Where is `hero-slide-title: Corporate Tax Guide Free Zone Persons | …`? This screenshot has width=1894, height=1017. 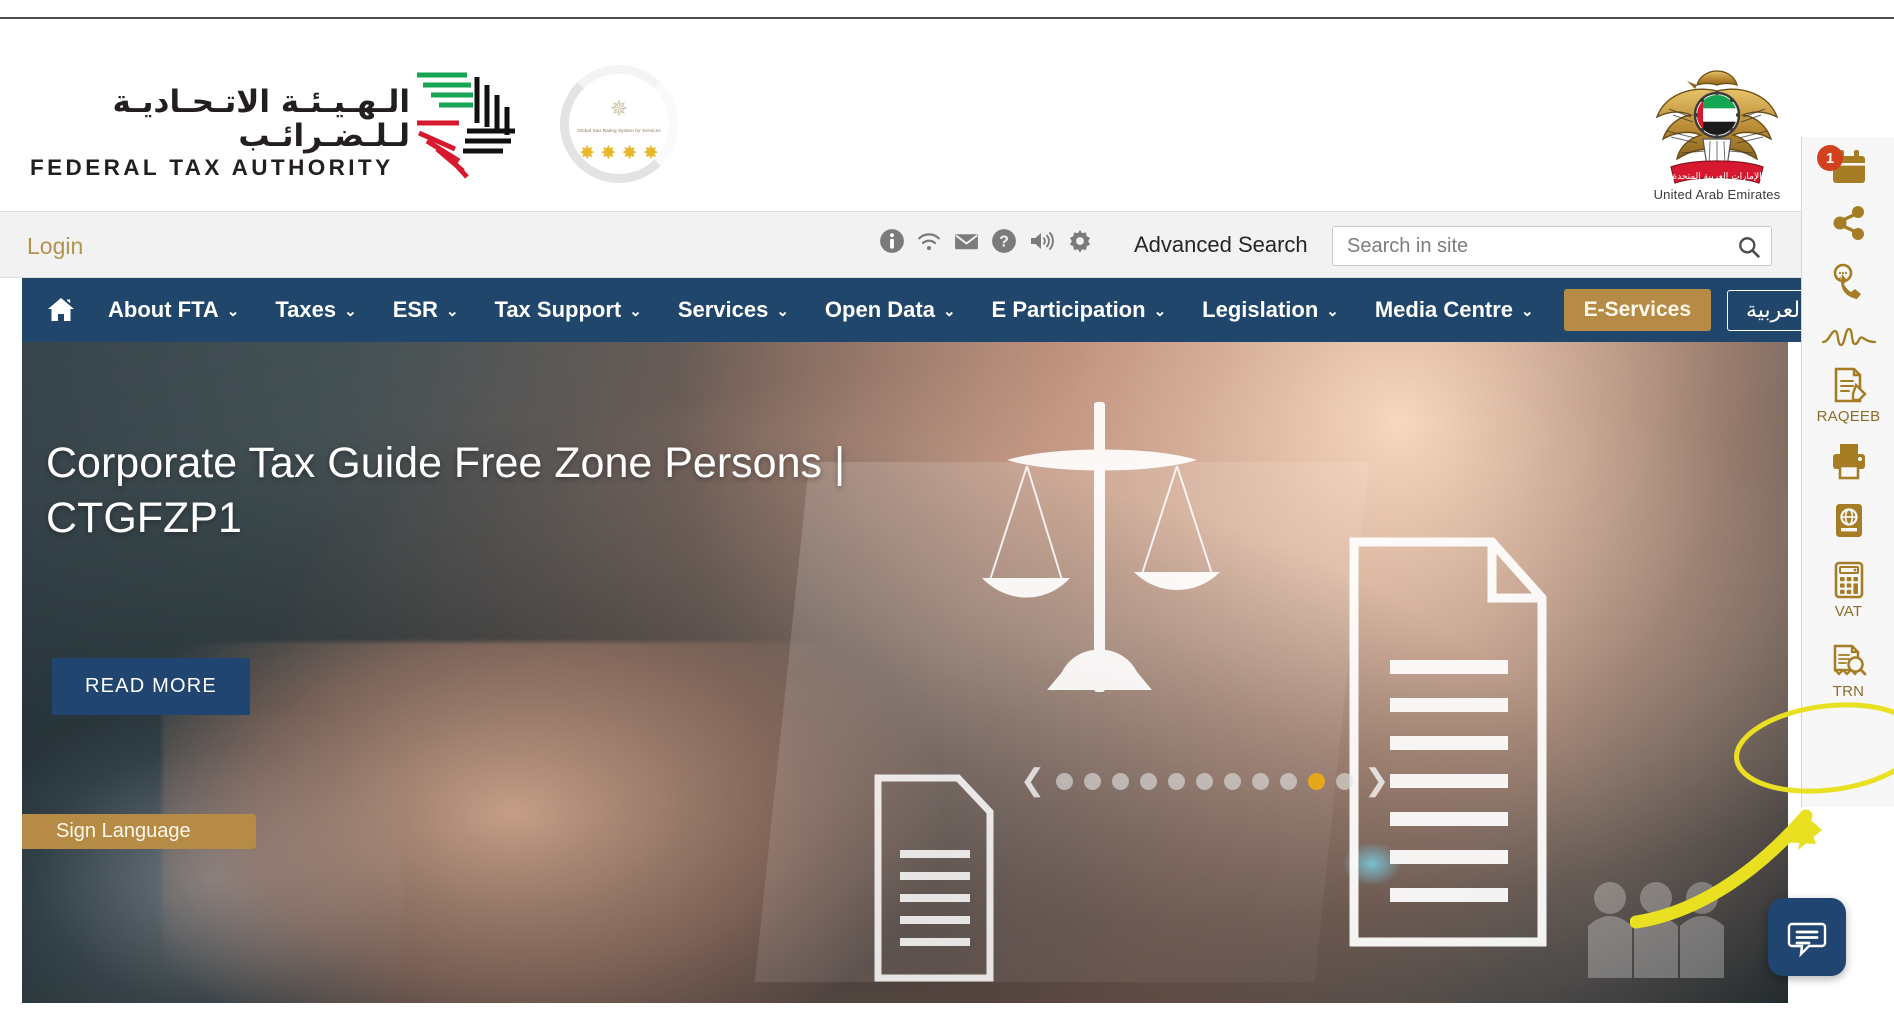 hero-slide-title: Corporate Tax Guide Free Zone Persons | … is located at coordinates (446, 490).